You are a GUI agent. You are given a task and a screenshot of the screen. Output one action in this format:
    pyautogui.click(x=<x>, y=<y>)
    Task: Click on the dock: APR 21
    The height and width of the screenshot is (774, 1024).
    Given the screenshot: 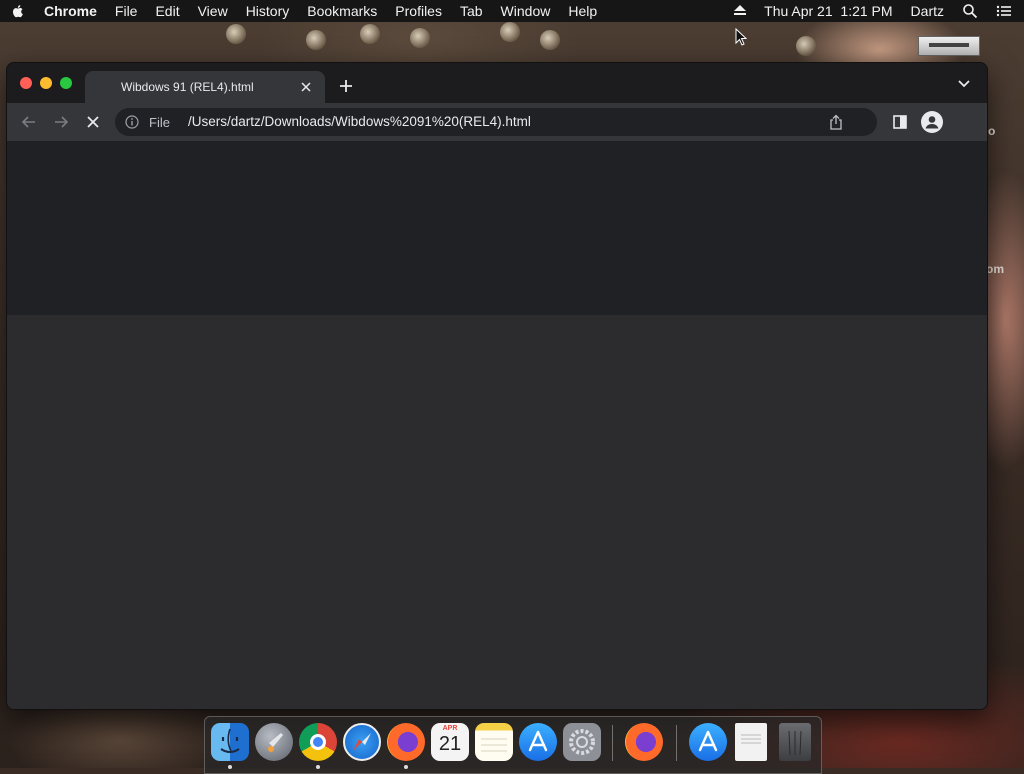 What is the action you would take?
    pyautogui.click(x=513, y=745)
    